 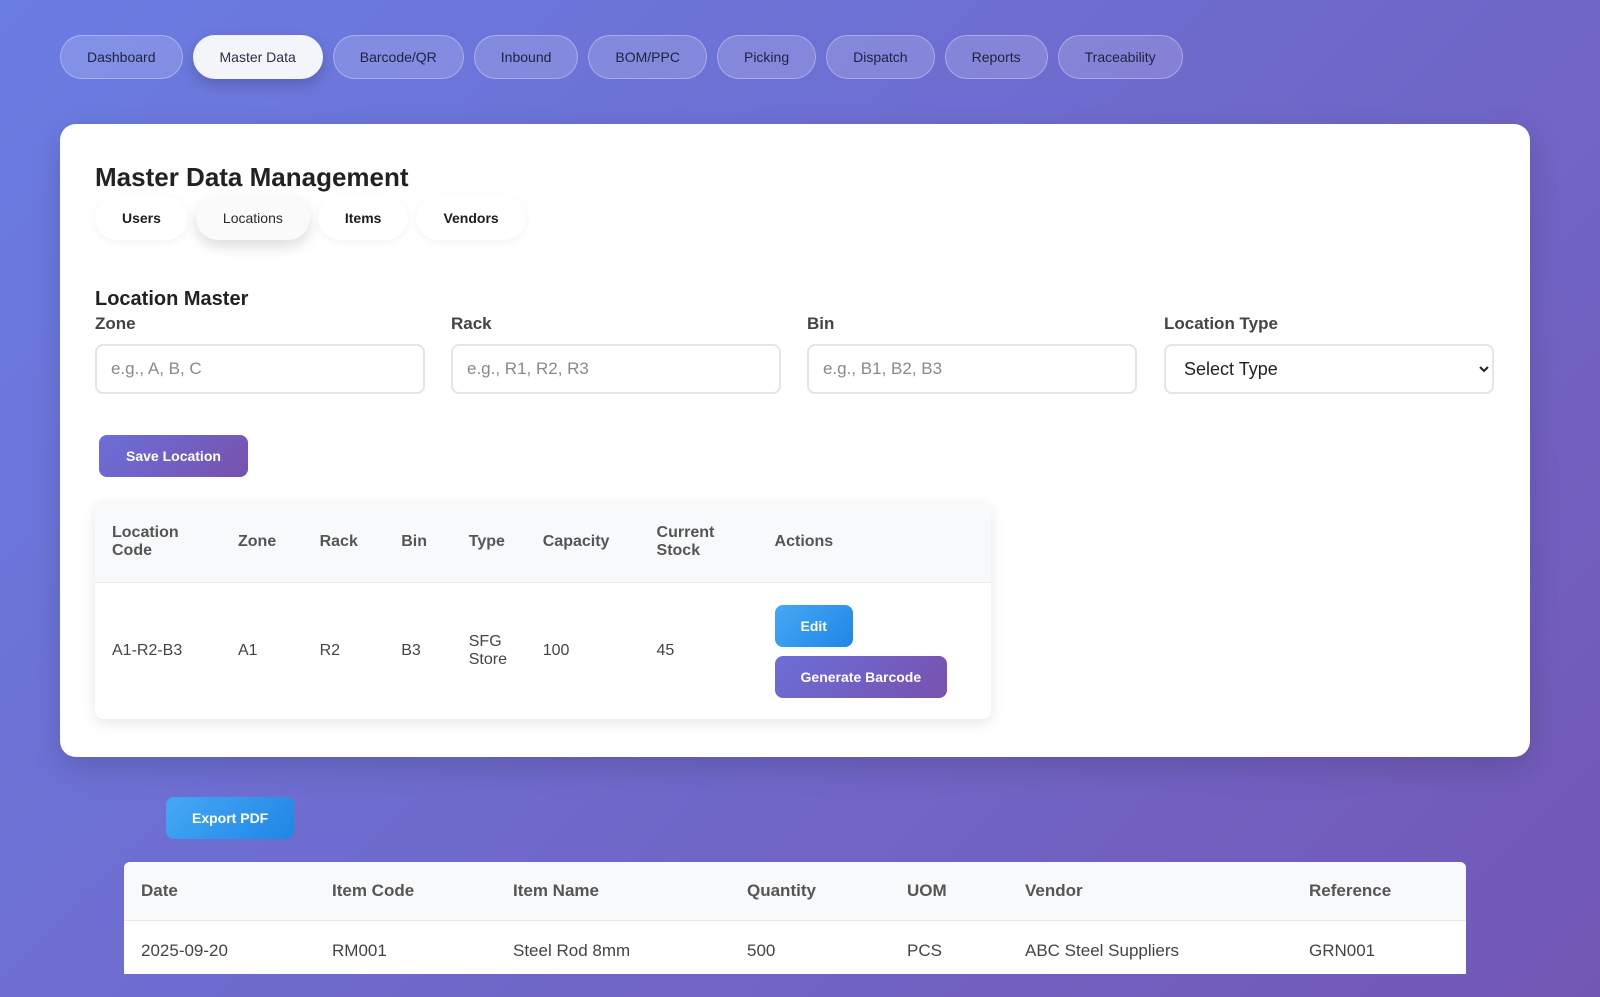 I want to click on cell-rack: R2, so click(x=330, y=650).